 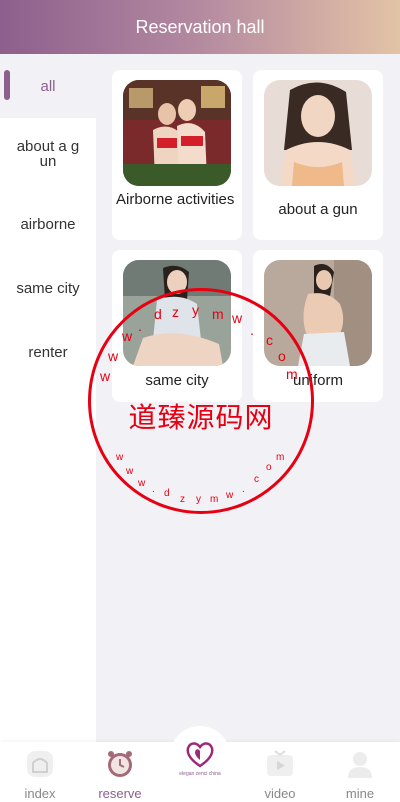 I want to click on sidebar-item-label: airborne, so click(x=48, y=224).